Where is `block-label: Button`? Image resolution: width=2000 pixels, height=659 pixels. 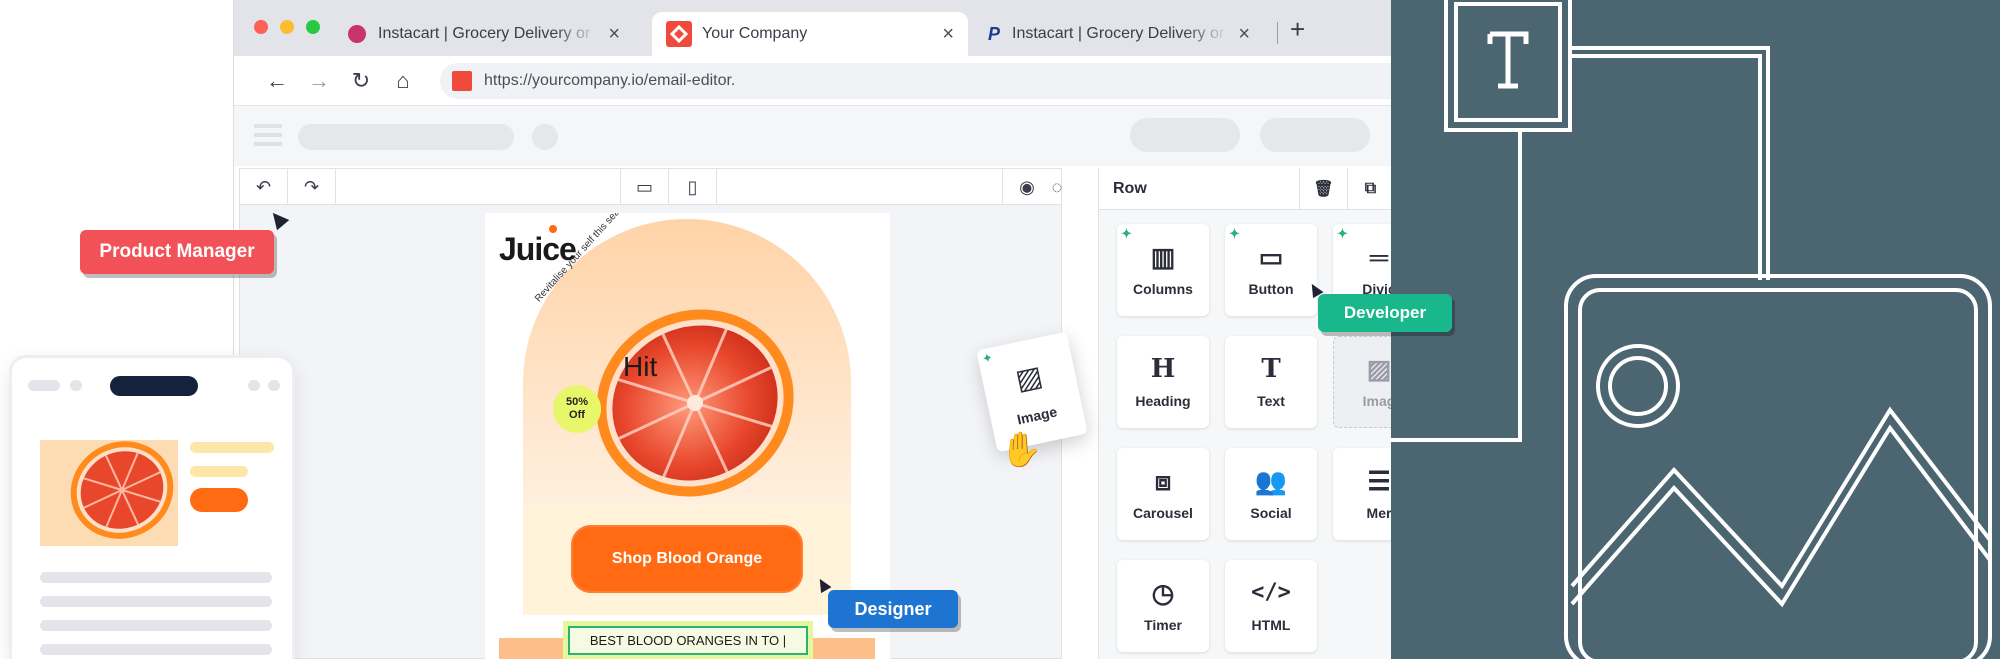 block-label: Button is located at coordinates (1271, 289).